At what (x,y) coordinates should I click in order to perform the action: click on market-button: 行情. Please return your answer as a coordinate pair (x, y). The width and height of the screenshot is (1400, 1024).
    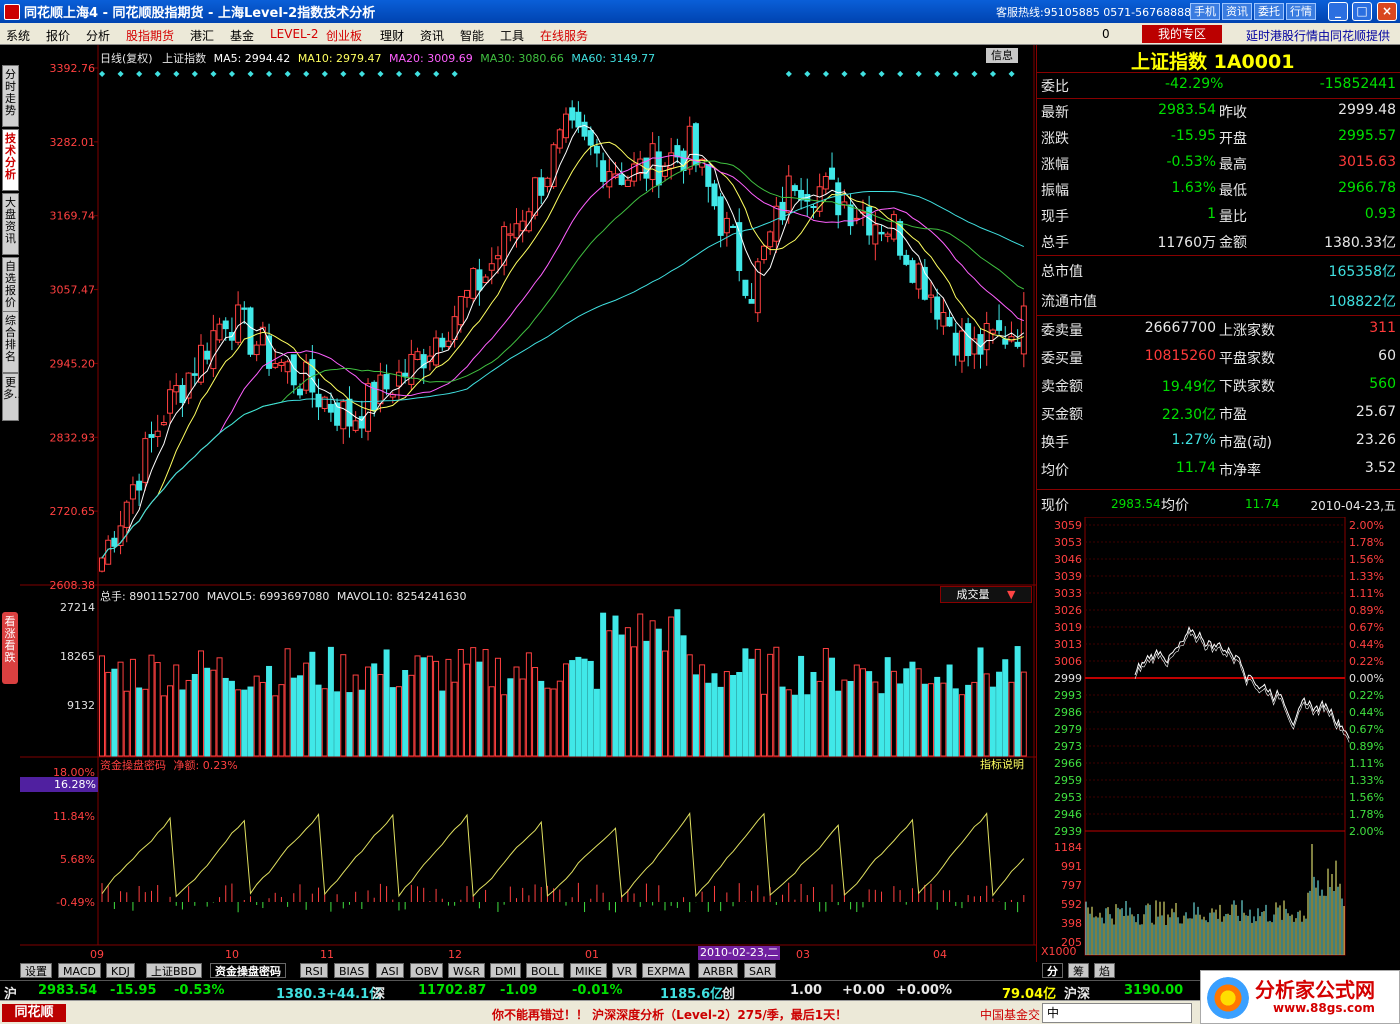
    Looking at the image, I should click on (1301, 11).